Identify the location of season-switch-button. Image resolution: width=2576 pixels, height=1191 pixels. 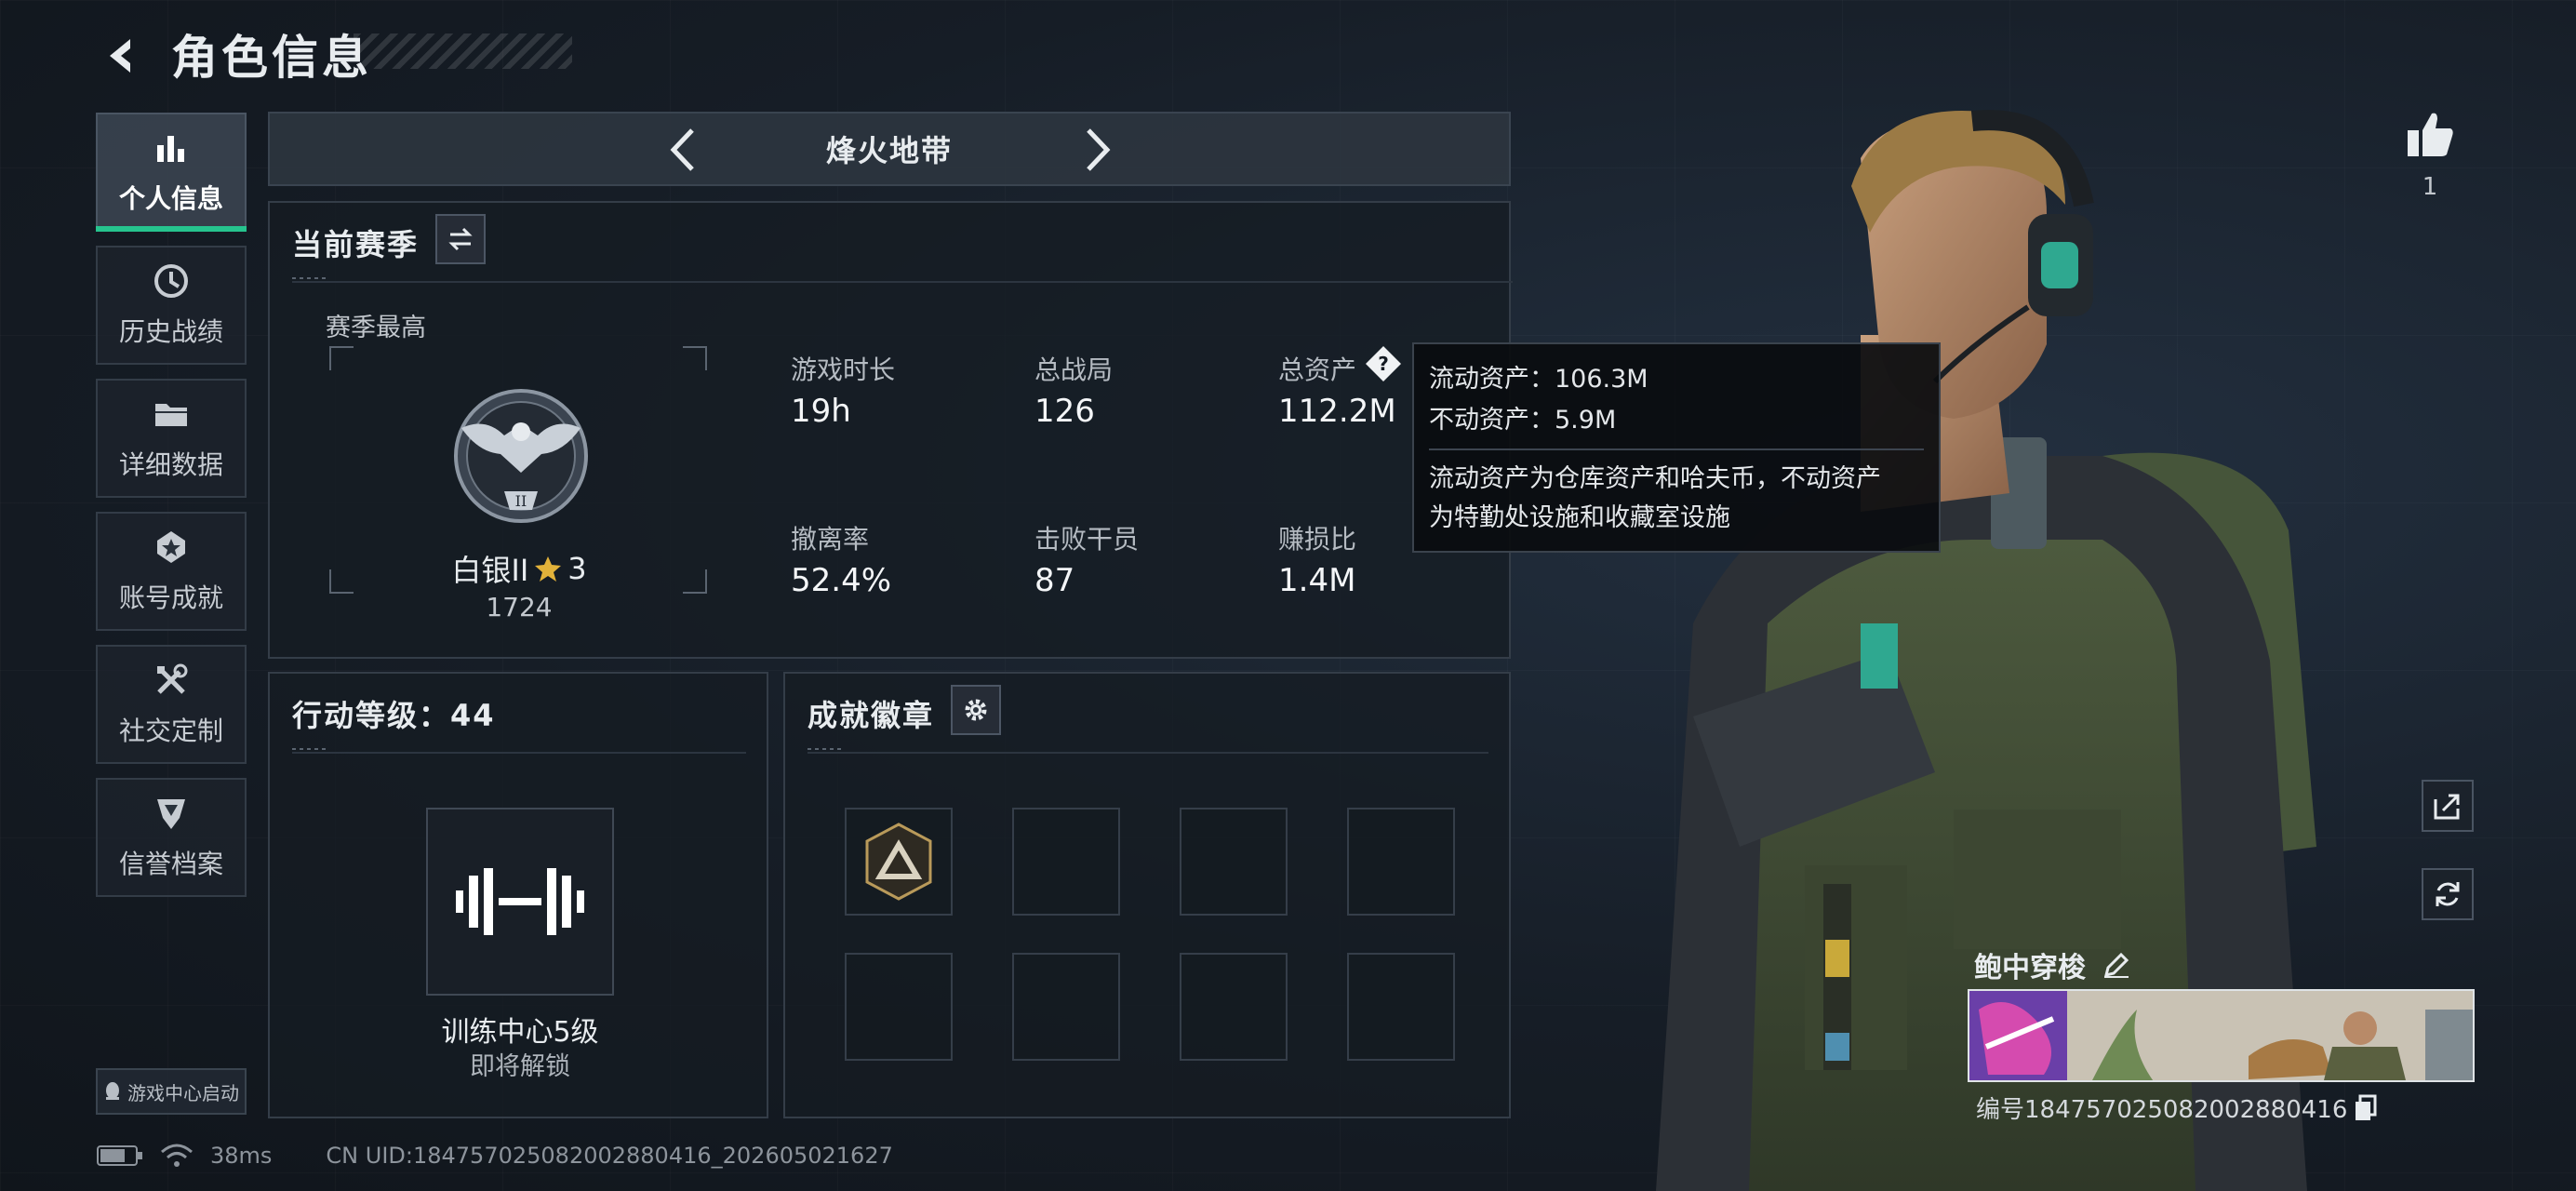
(460, 239).